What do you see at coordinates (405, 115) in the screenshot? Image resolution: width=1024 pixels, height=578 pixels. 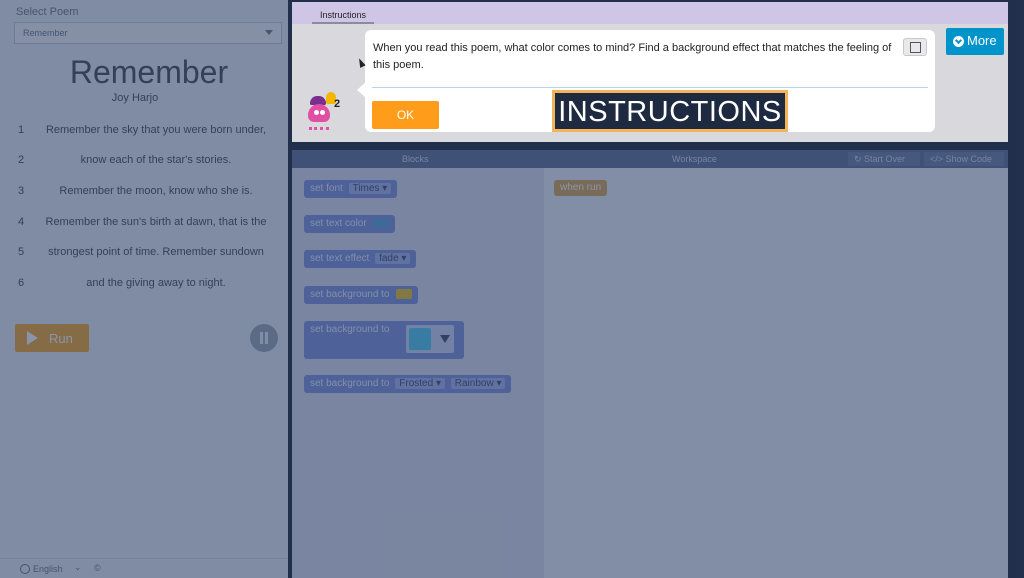 I see `ok-button: OK` at bounding box center [405, 115].